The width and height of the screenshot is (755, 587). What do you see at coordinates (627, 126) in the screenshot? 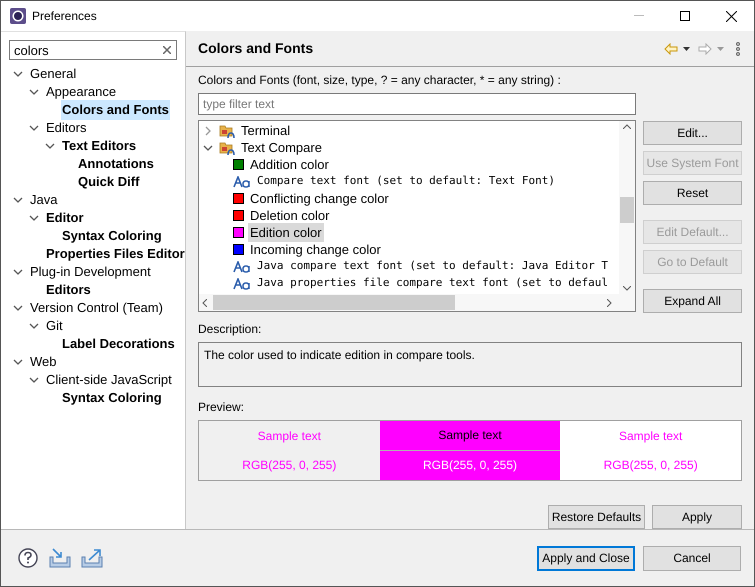
I see `scroll-up-icon` at bounding box center [627, 126].